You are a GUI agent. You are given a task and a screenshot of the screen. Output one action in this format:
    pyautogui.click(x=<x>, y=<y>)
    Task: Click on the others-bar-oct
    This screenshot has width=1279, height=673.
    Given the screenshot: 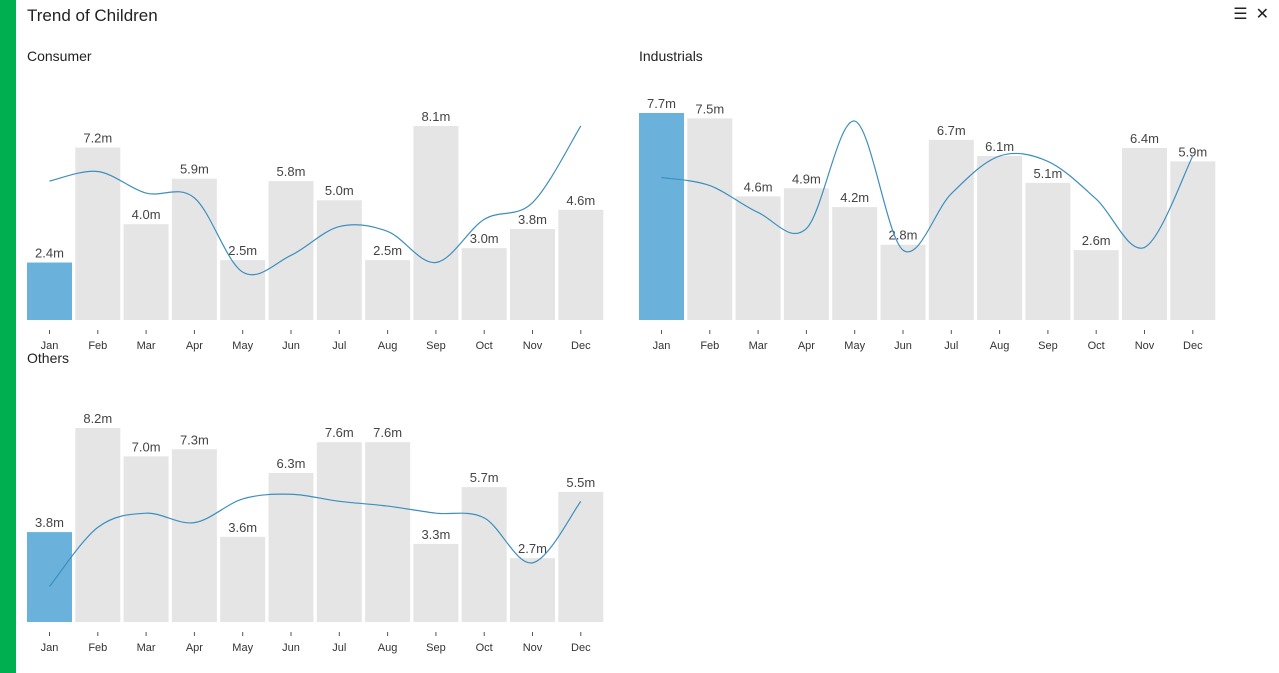 What is the action you would take?
    pyautogui.click(x=484, y=554)
    